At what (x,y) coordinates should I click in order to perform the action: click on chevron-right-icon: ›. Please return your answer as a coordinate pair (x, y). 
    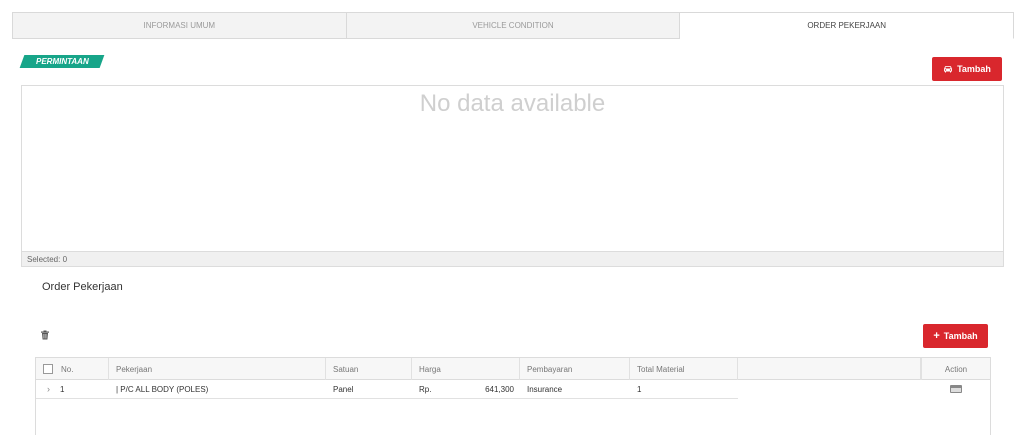
    Looking at the image, I should click on (48, 389).